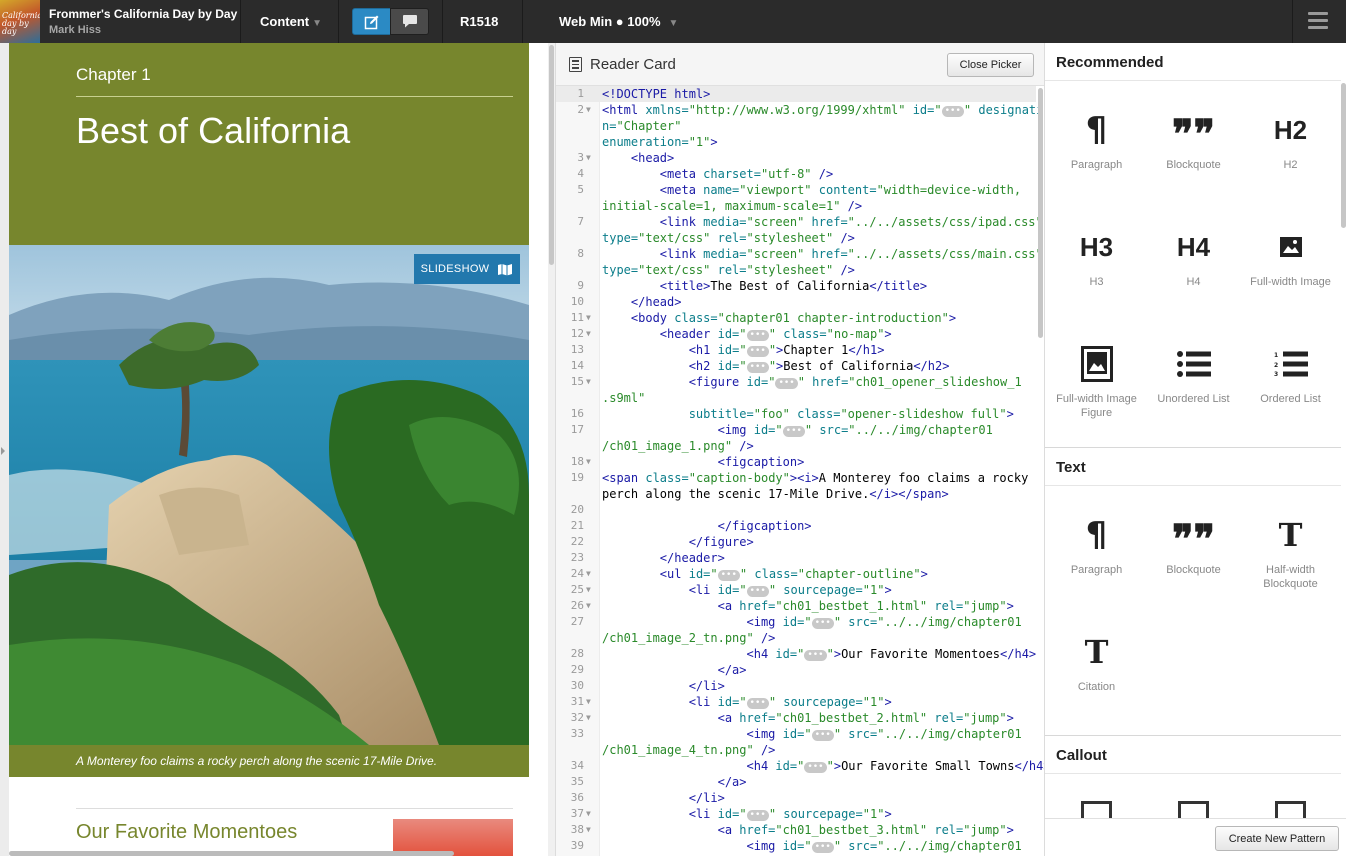 Image resolution: width=1346 pixels, height=856 pixels. What do you see at coordinates (577, 509) in the screenshot?
I see `line-number: 20` at bounding box center [577, 509].